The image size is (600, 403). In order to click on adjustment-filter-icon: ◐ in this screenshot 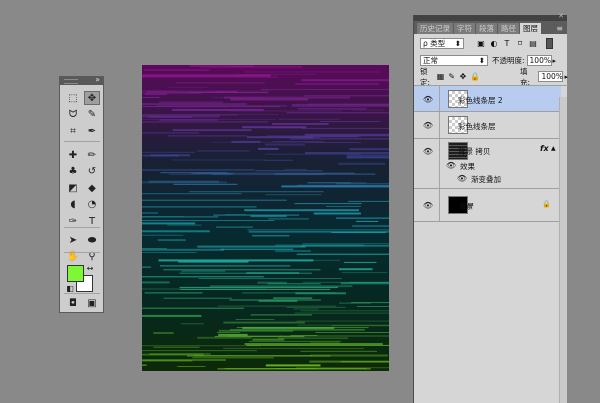, I will do `click(494, 44)`.